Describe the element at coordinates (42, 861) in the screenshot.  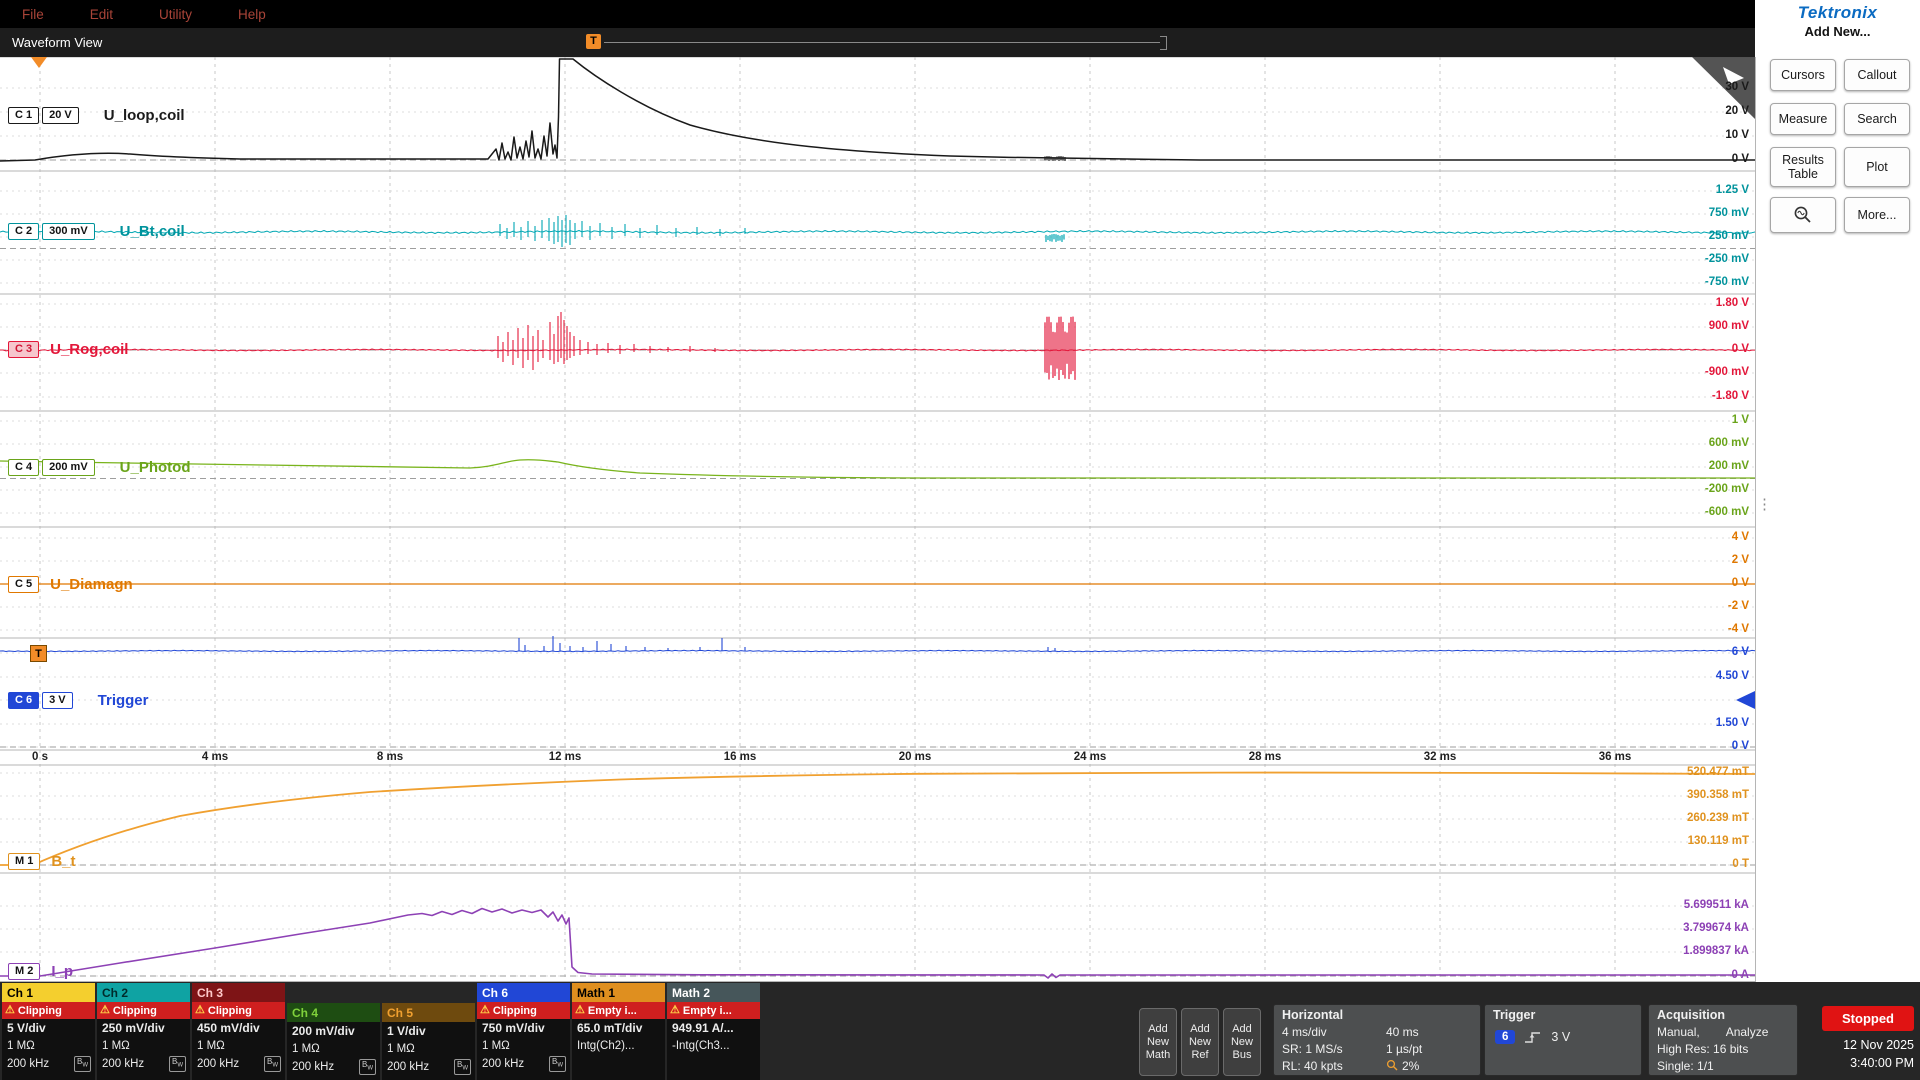
I see `channel-badge-m1: M 1 B_t` at that location.